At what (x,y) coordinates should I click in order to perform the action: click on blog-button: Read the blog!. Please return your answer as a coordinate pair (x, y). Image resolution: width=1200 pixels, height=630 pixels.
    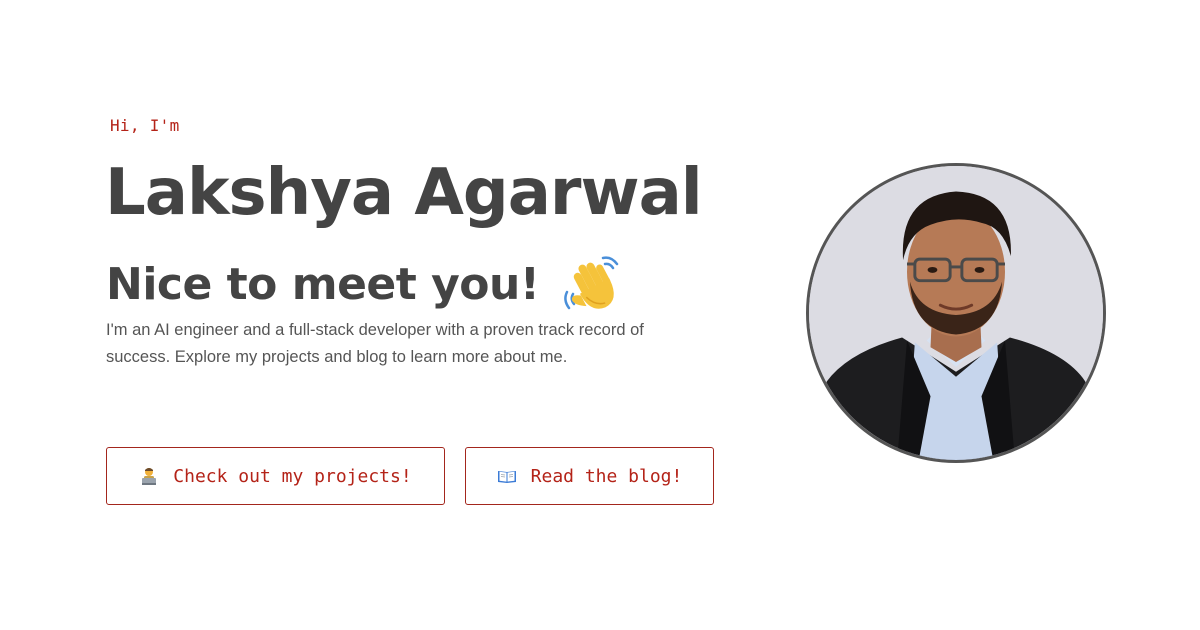
    Looking at the image, I should click on (589, 476).